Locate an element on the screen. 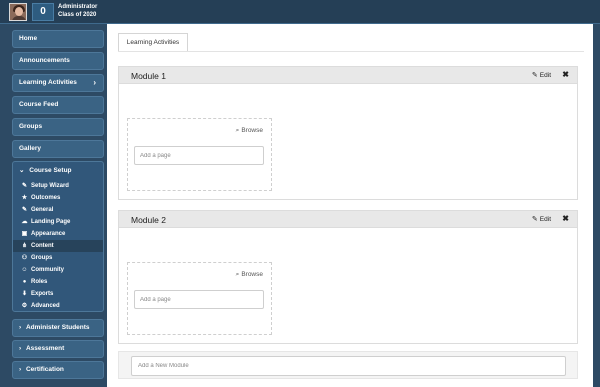 This screenshot has height=387, width=600. sidebar-item-label: Content is located at coordinates (42, 246).